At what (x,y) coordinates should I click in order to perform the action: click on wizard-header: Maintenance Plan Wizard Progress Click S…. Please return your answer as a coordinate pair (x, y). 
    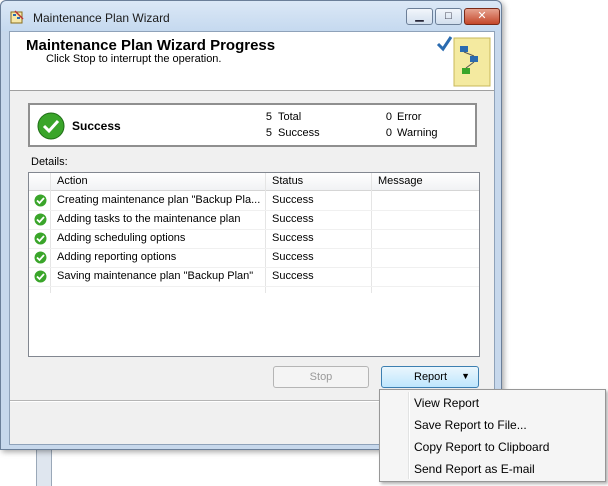
    Looking at the image, I should click on (252, 61).